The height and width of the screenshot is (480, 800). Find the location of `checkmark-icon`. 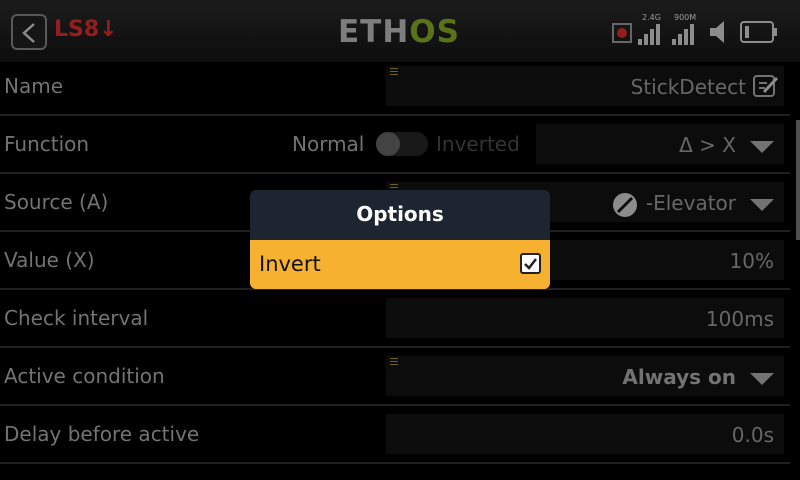

checkmark-icon is located at coordinates (530, 264).